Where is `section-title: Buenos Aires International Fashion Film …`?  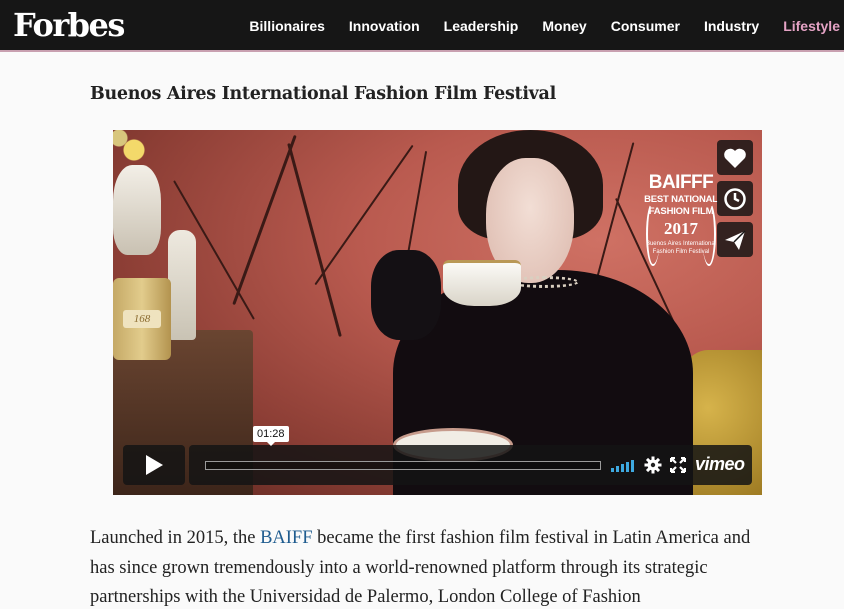
section-title: Buenos Aires International Fashion Film … is located at coordinates (323, 94).